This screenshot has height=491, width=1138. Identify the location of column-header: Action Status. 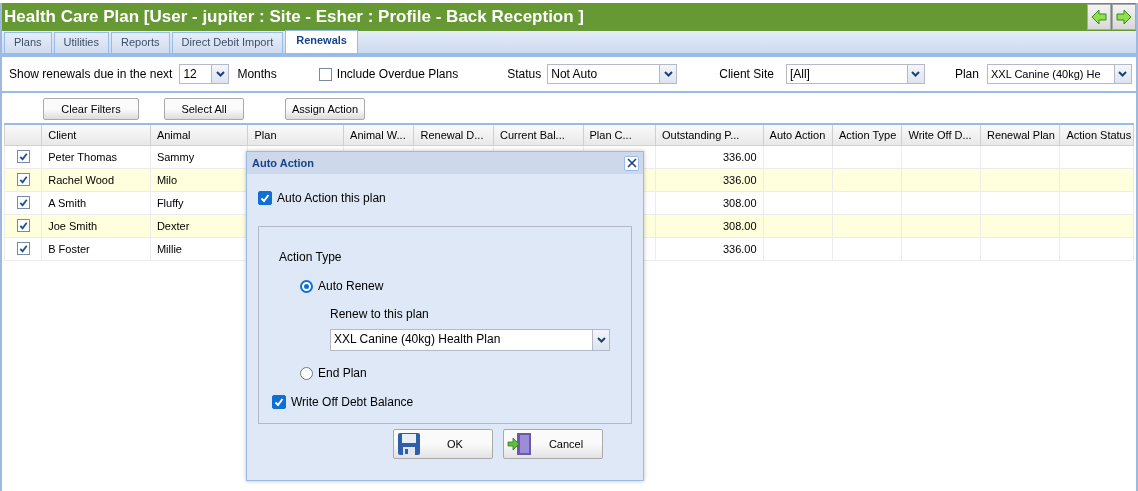
(1096, 135).